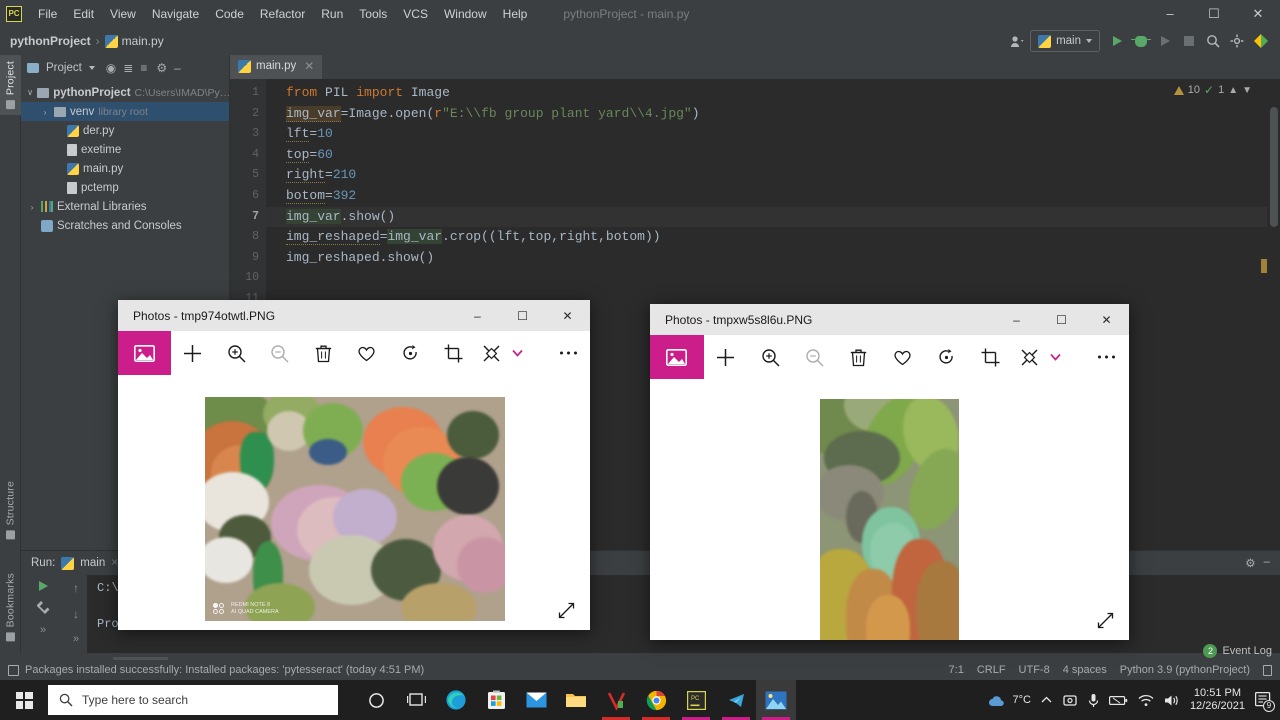  I want to click on gear-icon, so click(1237, 41).